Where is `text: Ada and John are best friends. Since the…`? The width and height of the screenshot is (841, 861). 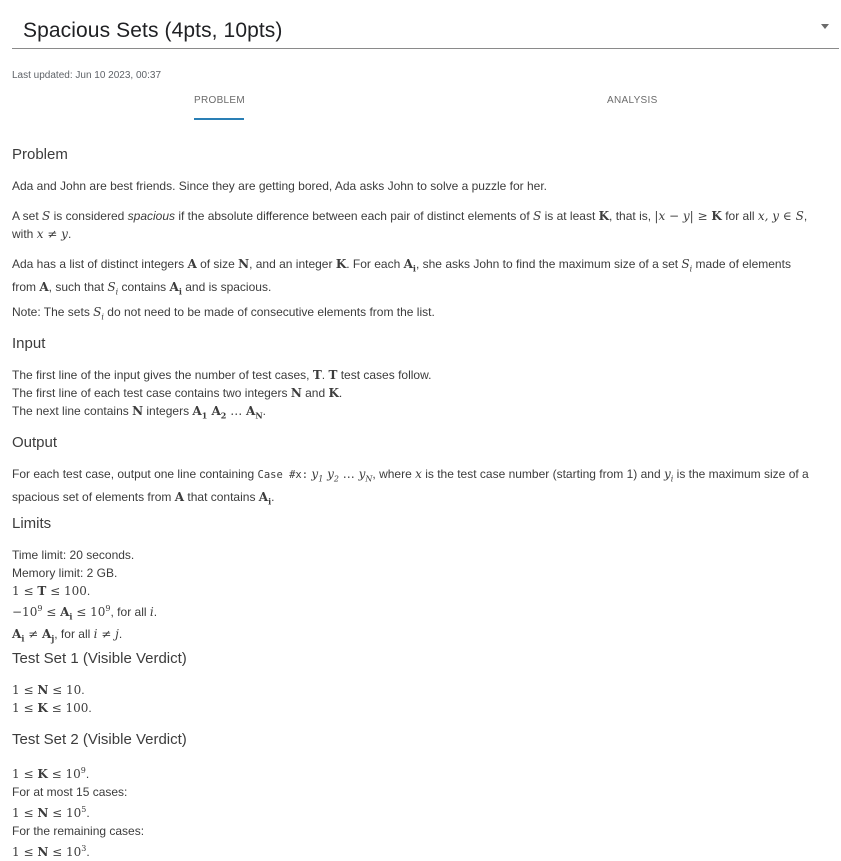 text: Ada and John are best friends. Since the… is located at coordinates (280, 186).